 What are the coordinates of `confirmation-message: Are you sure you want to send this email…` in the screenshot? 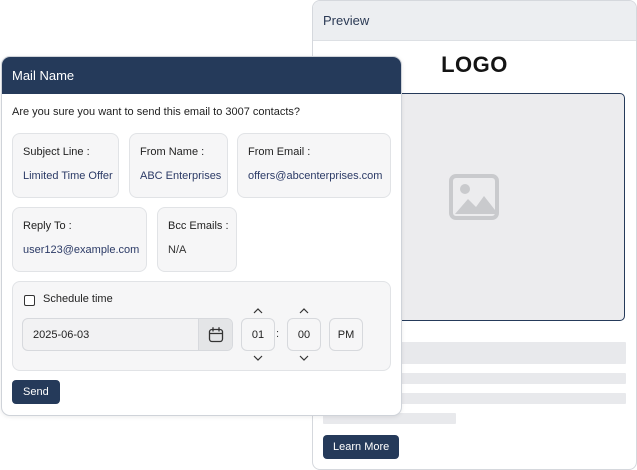 It's located at (156, 112).